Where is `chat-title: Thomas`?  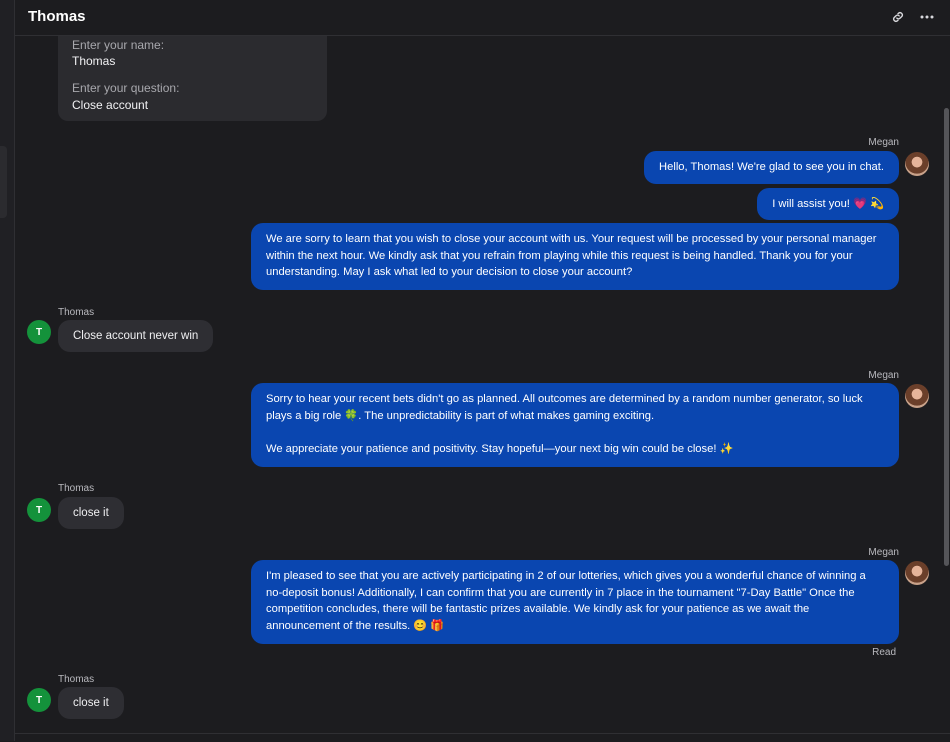 chat-title: Thomas is located at coordinates (57, 16).